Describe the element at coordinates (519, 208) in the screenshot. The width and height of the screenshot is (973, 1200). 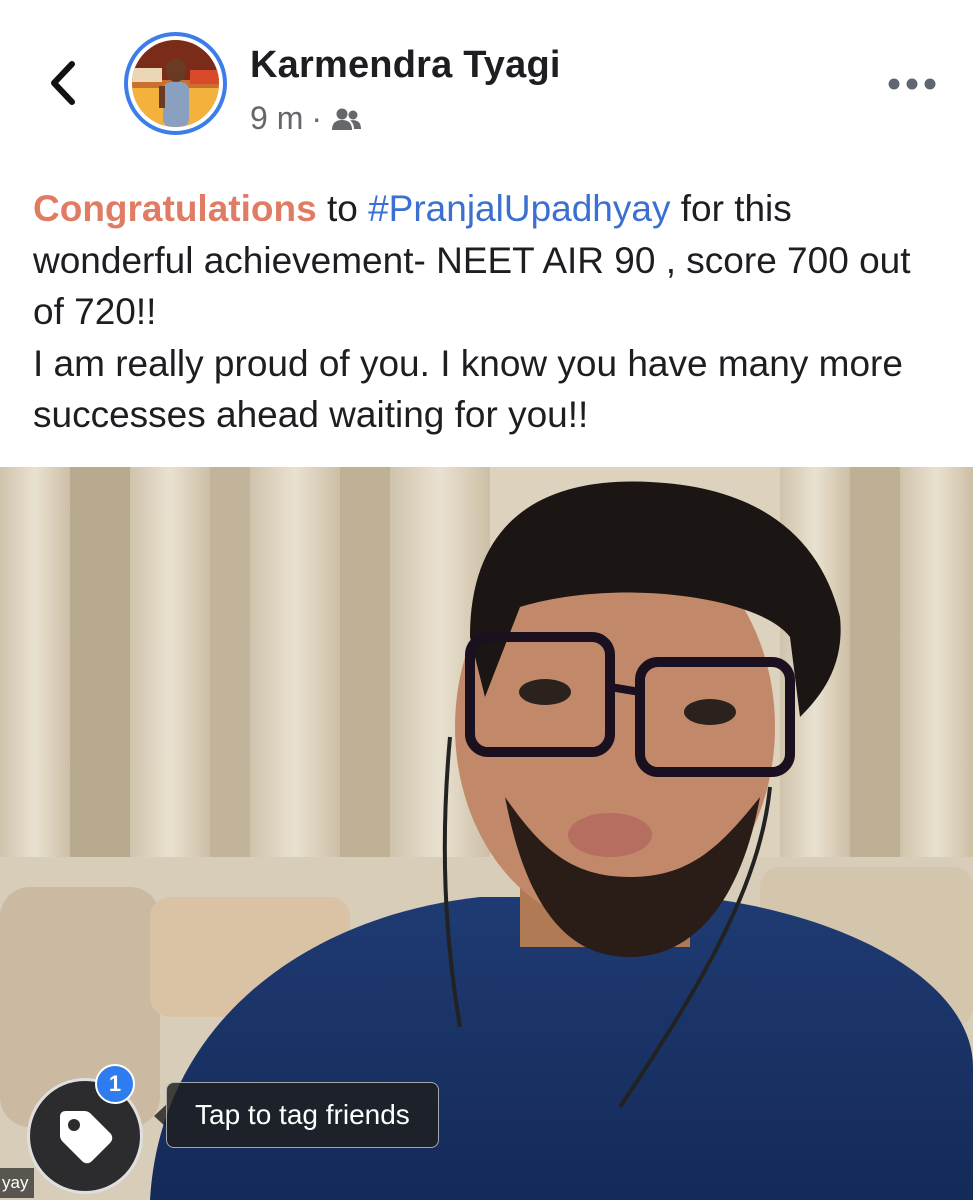
I see `hashtag-link: #PranjalUpadhyay` at that location.